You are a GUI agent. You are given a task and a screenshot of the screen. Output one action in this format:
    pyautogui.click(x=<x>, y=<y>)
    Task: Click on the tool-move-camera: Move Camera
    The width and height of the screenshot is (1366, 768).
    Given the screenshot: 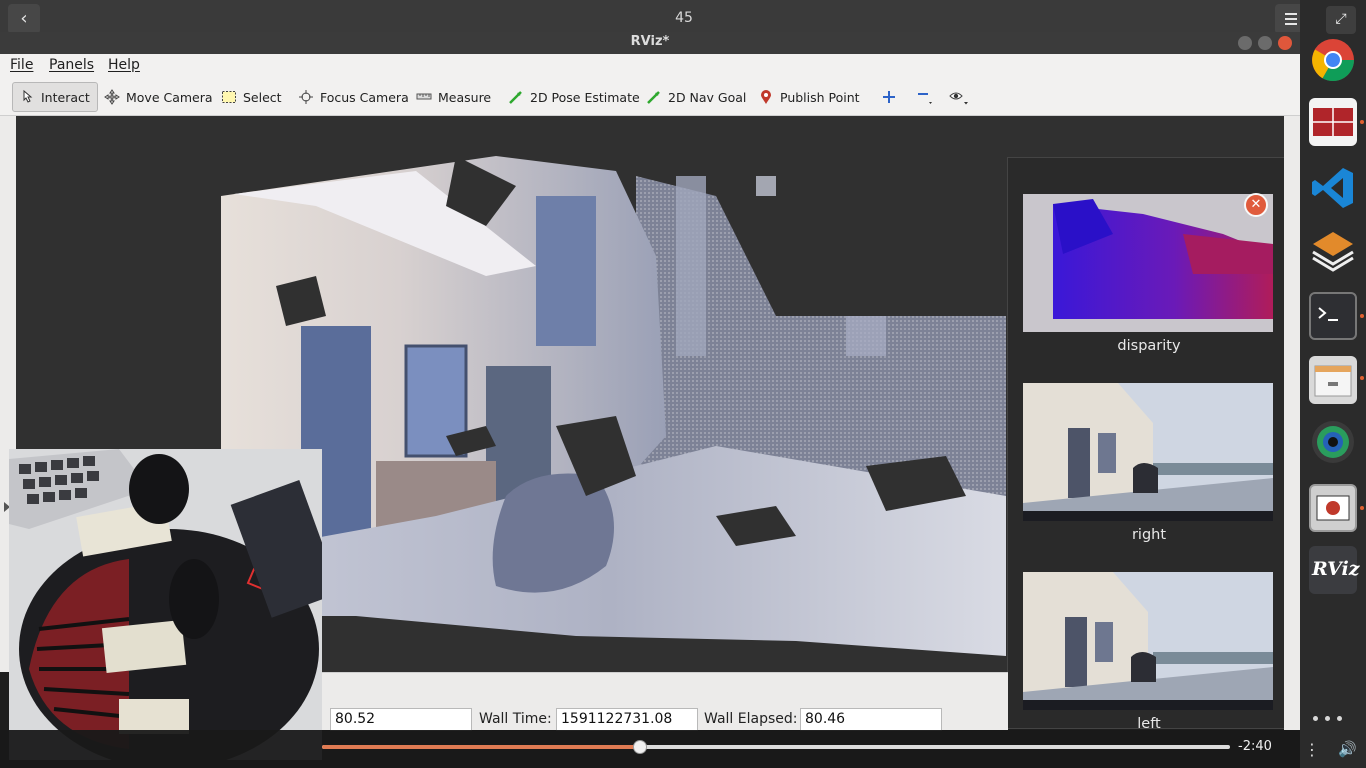 What is the action you would take?
    pyautogui.click(x=158, y=97)
    